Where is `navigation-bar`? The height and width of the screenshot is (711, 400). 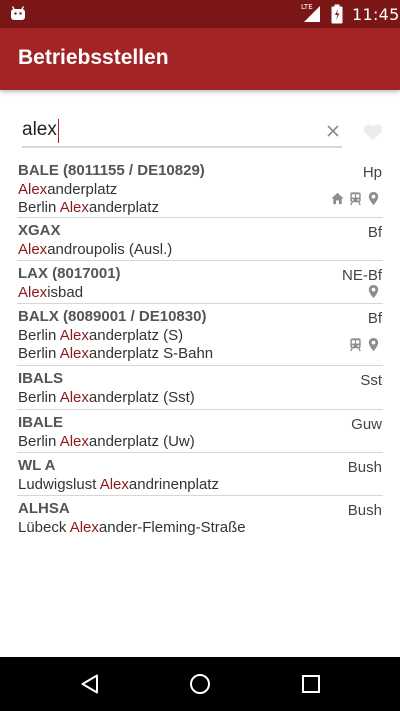 navigation-bar is located at coordinates (200, 684).